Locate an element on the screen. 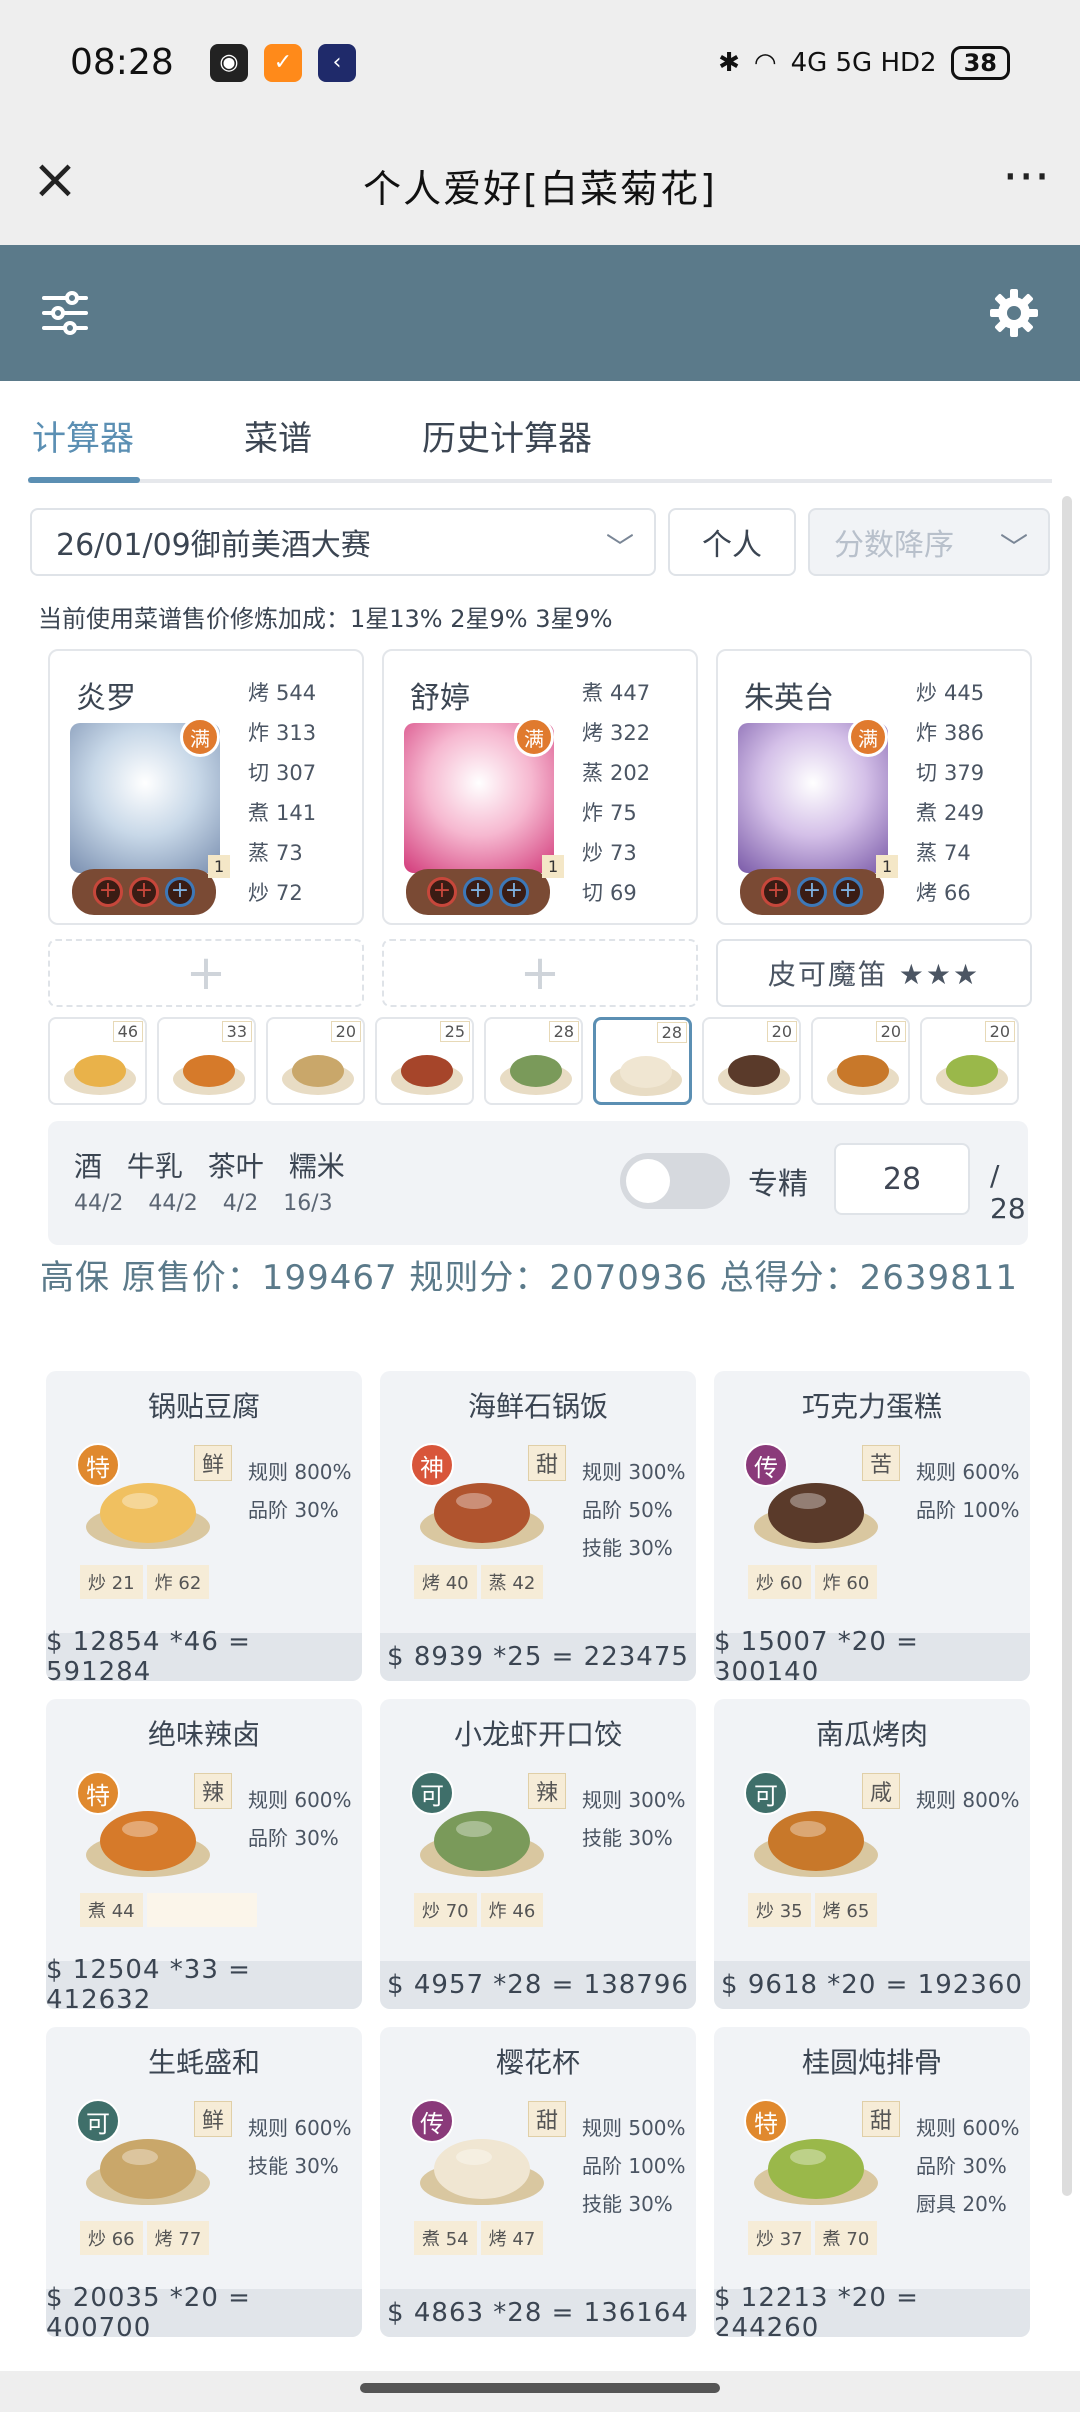 Image resolution: width=1080 pixels, height=2412 pixels. skill-row: 炸 75 is located at coordinates (609, 813).